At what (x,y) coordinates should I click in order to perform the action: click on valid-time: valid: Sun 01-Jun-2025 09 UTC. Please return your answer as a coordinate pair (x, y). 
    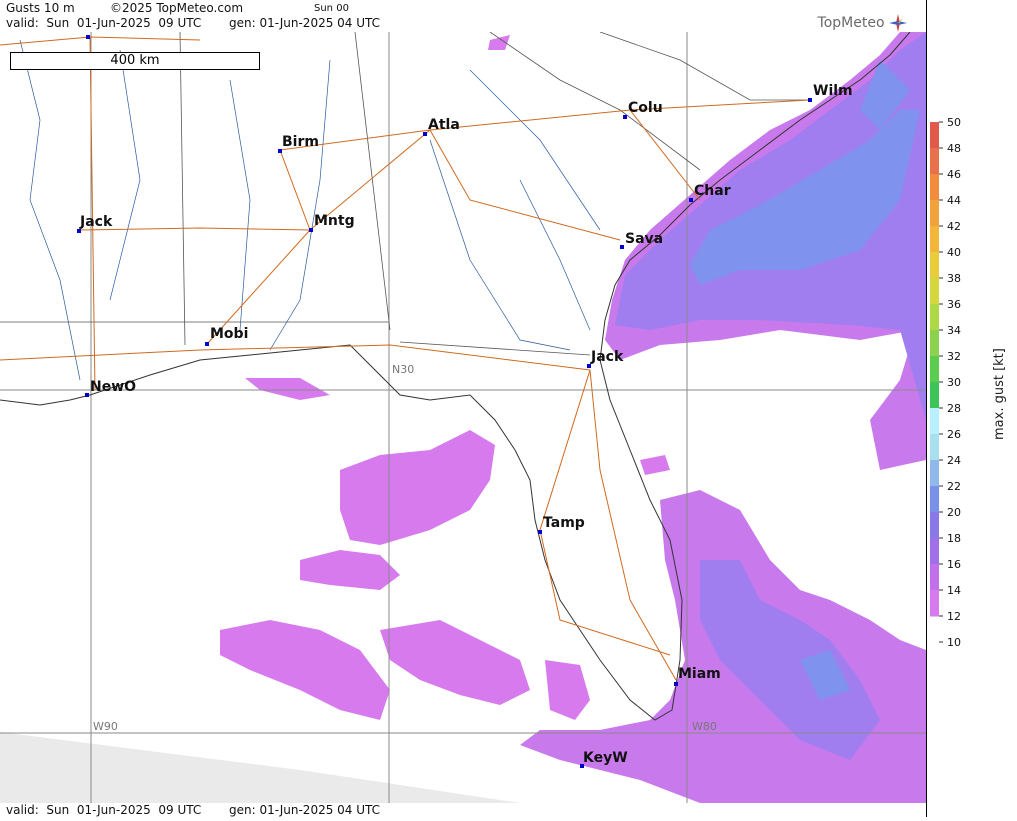
    Looking at the image, I should click on (104, 23).